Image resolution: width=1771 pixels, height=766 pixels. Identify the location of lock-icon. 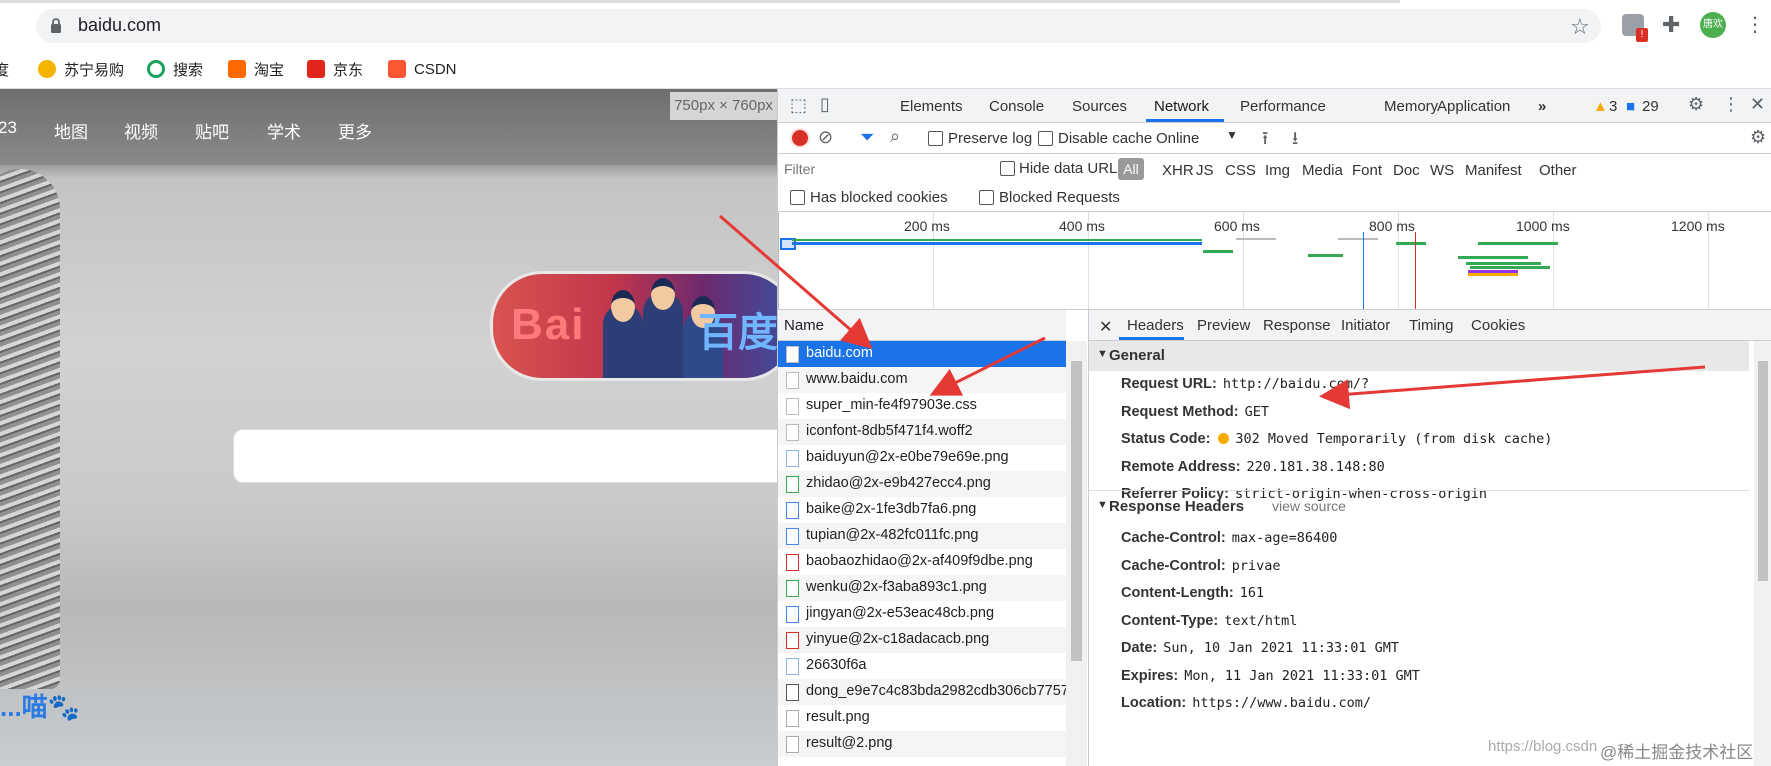
(56, 25).